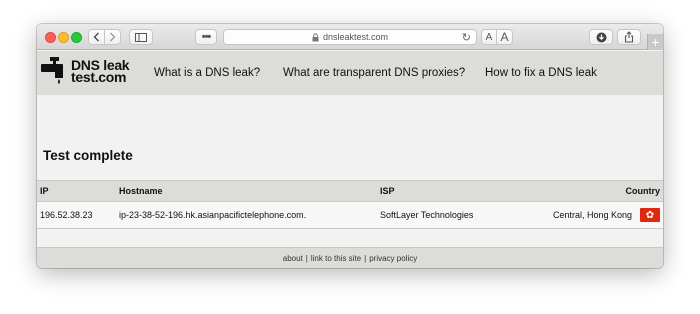 This screenshot has width=700, height=314. I want to click on page-title: Test complete, so click(88, 155).